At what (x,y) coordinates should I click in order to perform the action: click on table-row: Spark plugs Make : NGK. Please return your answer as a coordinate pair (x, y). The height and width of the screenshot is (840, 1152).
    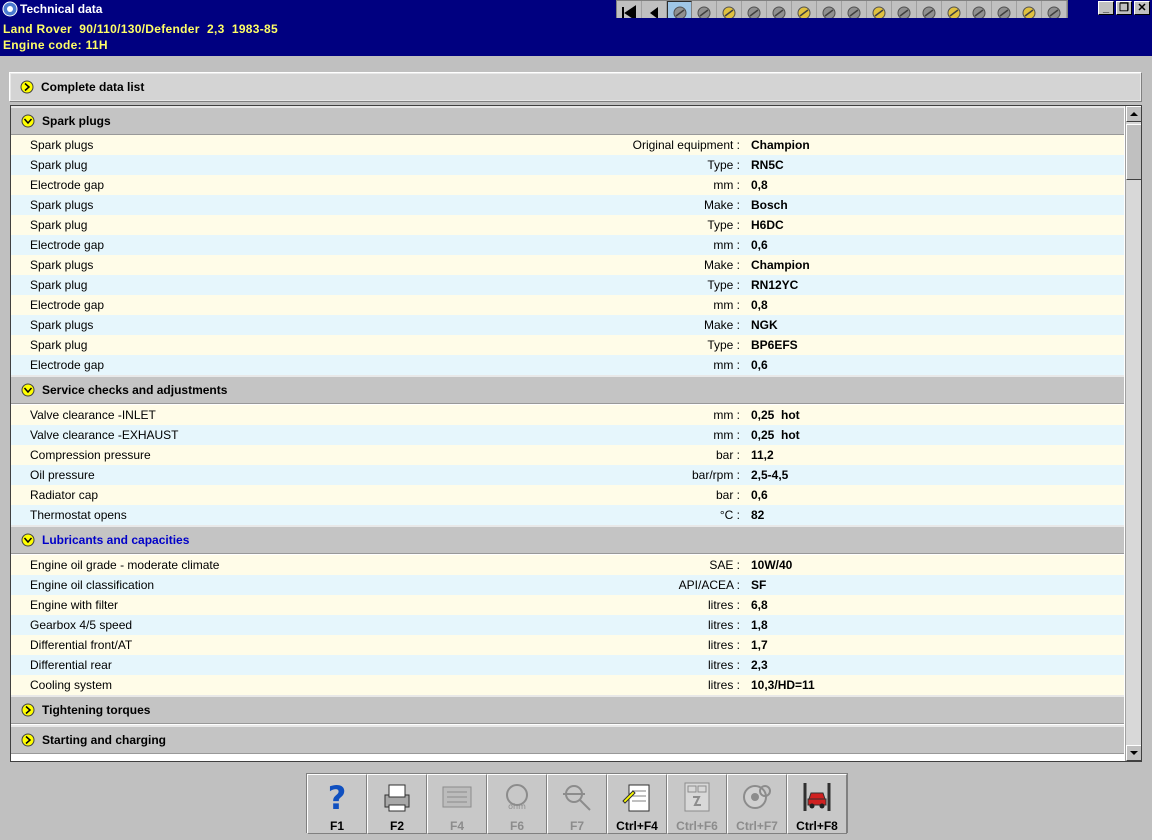
    Looking at the image, I should click on (567, 325).